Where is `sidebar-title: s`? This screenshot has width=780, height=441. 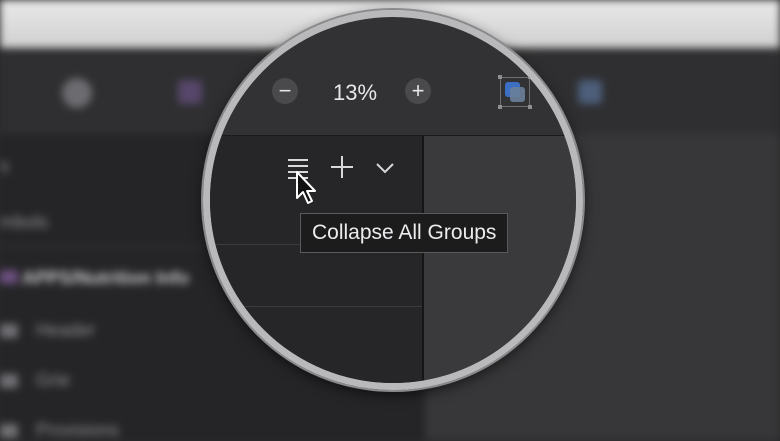 sidebar-title: s is located at coordinates (4, 166).